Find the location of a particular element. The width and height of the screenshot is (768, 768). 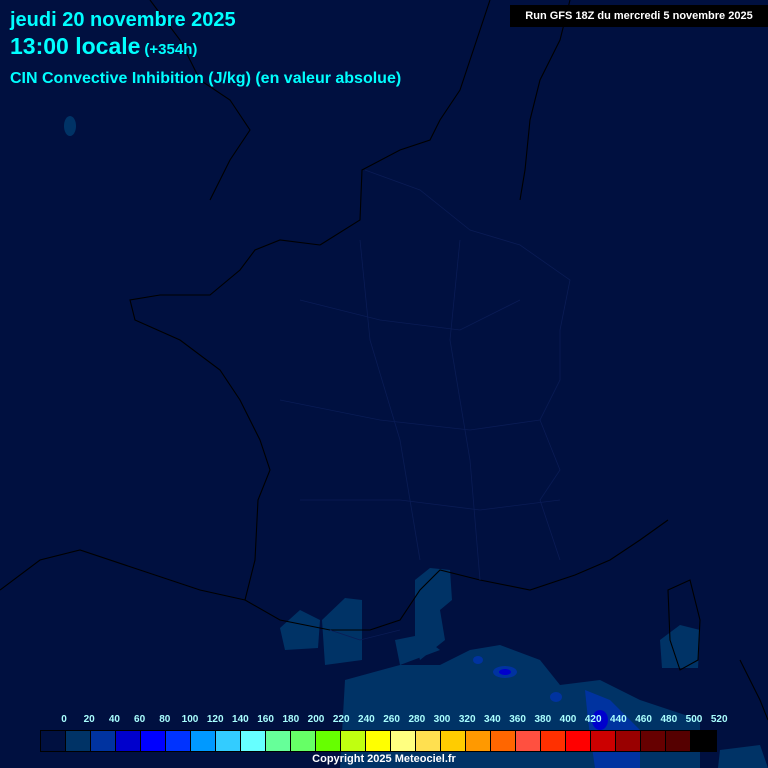

legend-label: 120 is located at coordinates (215, 719).